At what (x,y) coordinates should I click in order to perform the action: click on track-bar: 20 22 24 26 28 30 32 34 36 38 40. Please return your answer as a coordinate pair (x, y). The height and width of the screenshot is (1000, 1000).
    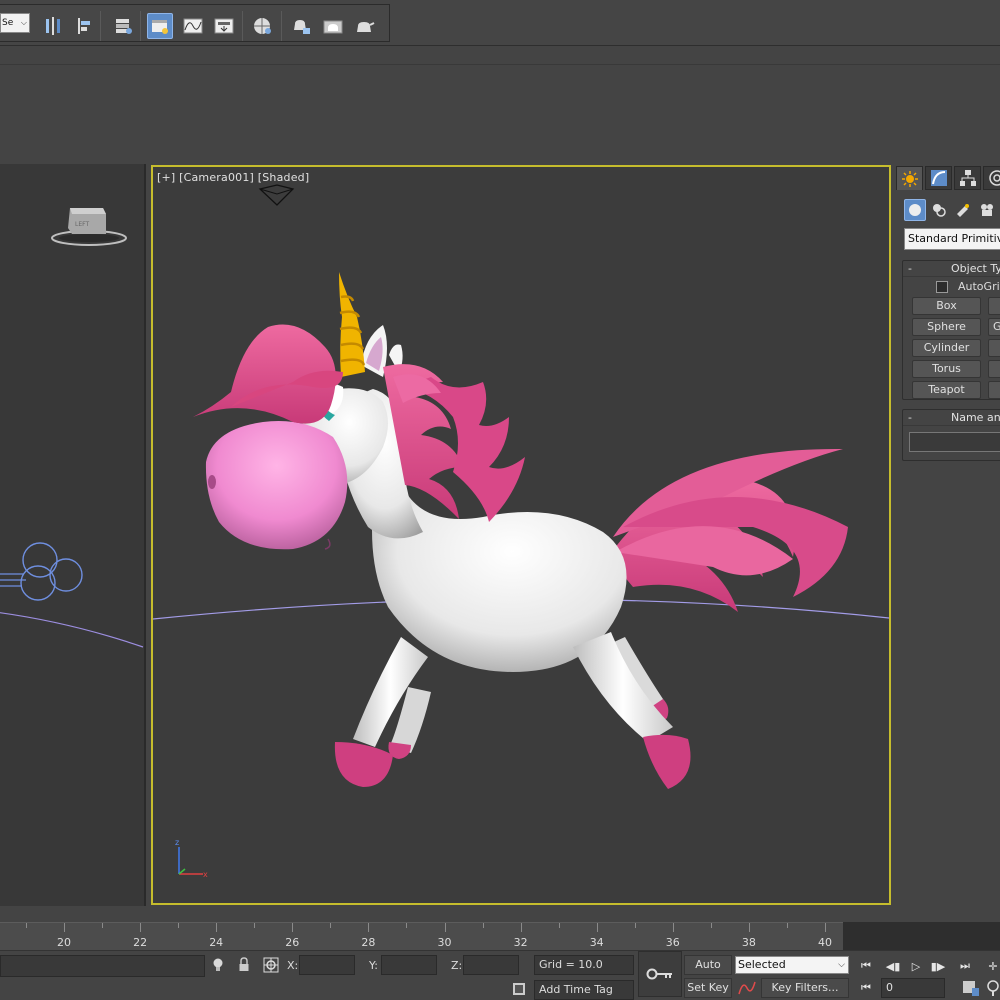
    Looking at the image, I should click on (421, 936).